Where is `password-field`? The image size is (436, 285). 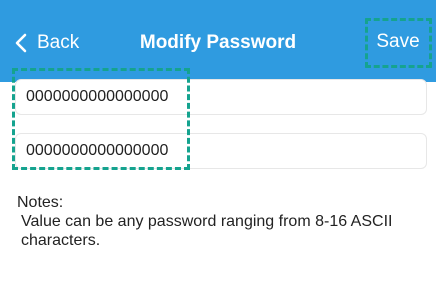 password-field is located at coordinates (221, 97).